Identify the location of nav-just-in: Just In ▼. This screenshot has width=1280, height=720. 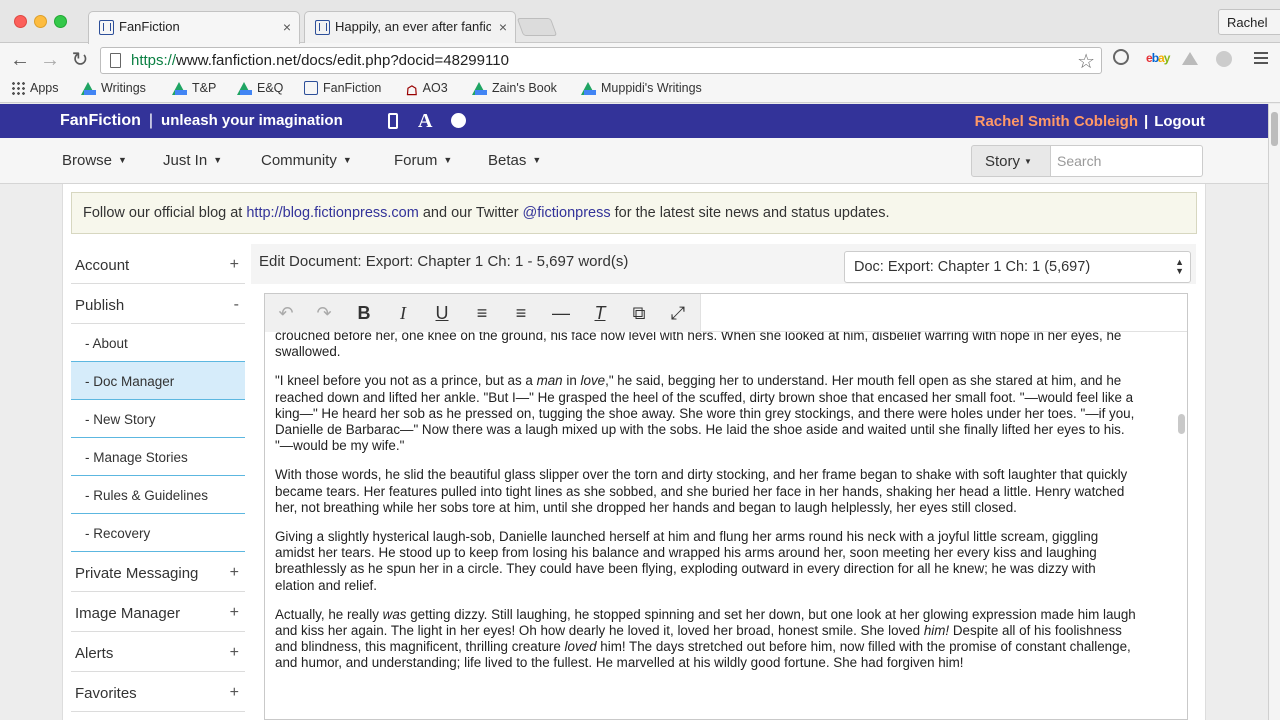
(192, 160).